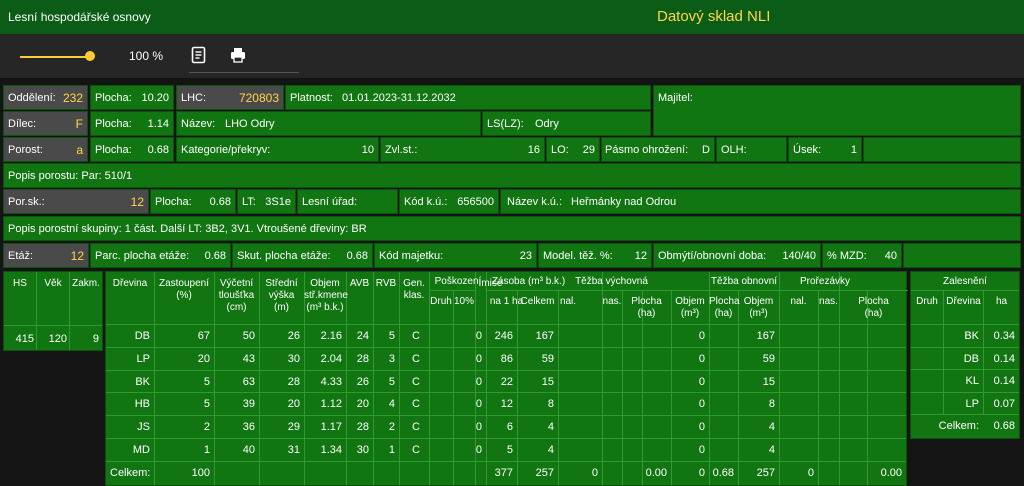 Image resolution: width=1024 pixels, height=486 pixels. Describe the element at coordinates (825, 149) in the screenshot. I see `usek-cell: Úsek: 1` at that location.